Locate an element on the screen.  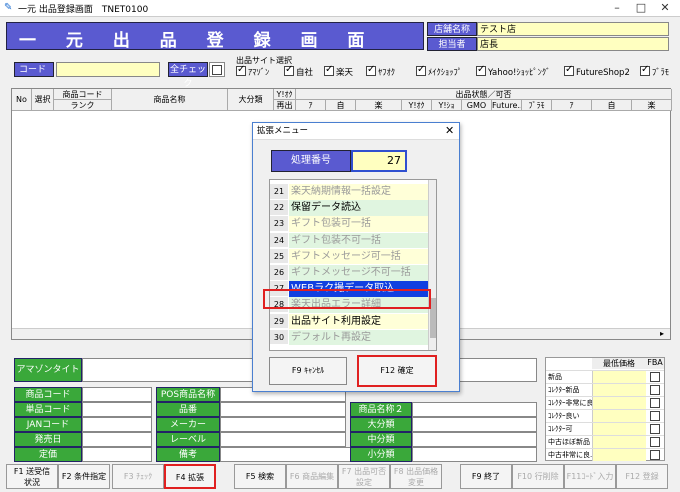
menu-item-number: 24 is located at coordinates (279, 240).